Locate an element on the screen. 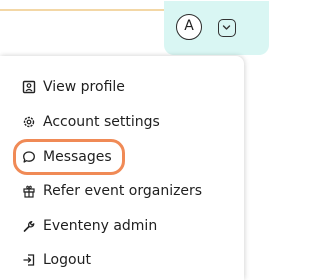 The width and height of the screenshot is (320, 280). menu-item-view-profile: View profile is located at coordinates (73, 87).